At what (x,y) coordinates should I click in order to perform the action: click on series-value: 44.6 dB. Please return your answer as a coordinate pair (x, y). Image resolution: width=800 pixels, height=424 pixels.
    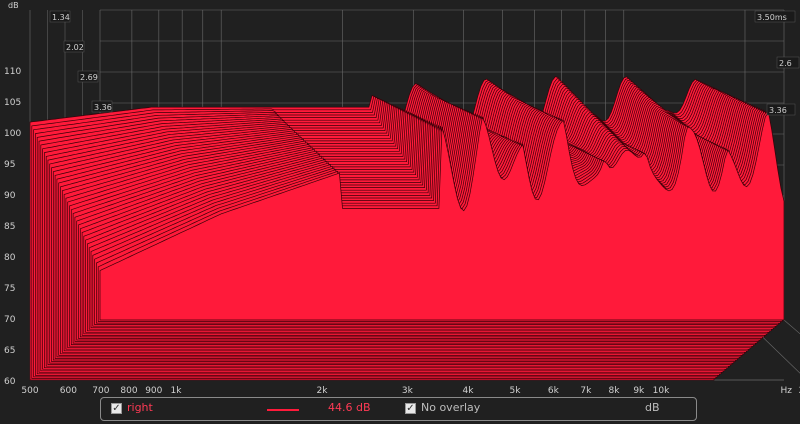
    Looking at the image, I should click on (349, 407).